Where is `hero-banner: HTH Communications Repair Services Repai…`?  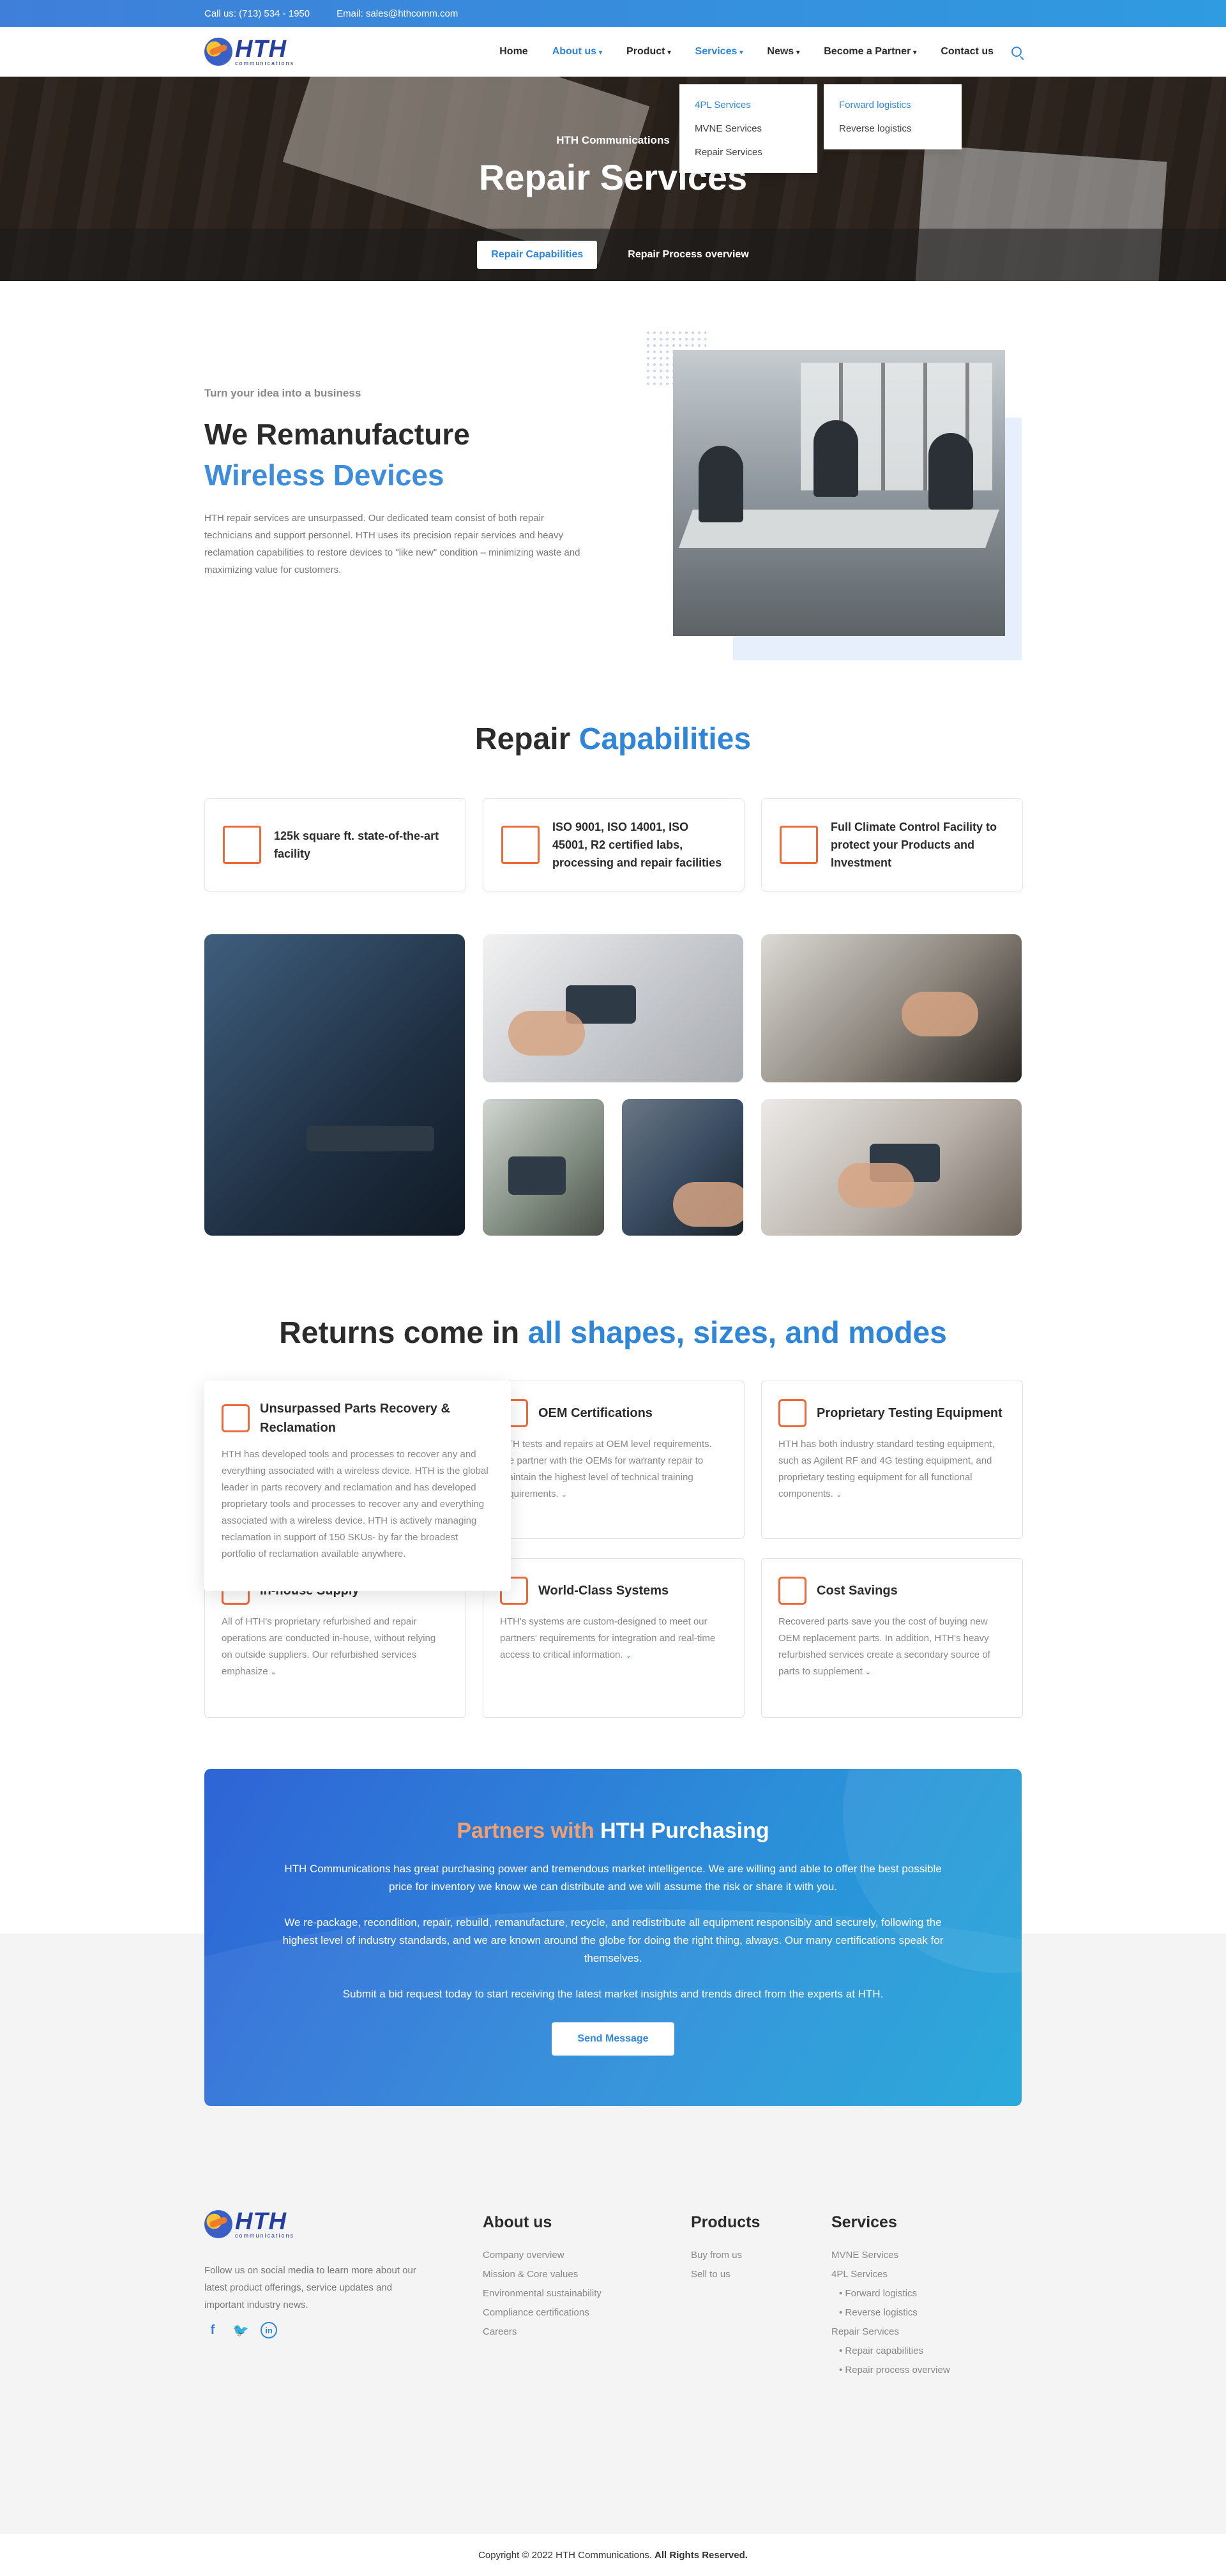
hero-banner: HTH Communications Repair Services Repai… is located at coordinates (613, 179).